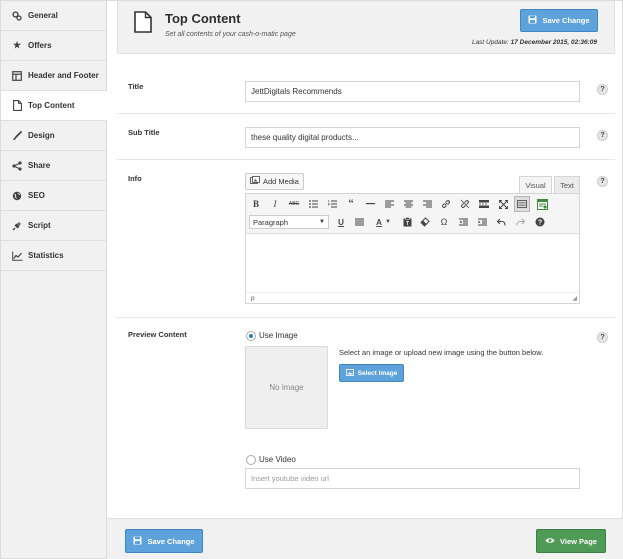 The width and height of the screenshot is (623, 559). What do you see at coordinates (542, 204) in the screenshot?
I see `insert-form-icon` at bounding box center [542, 204].